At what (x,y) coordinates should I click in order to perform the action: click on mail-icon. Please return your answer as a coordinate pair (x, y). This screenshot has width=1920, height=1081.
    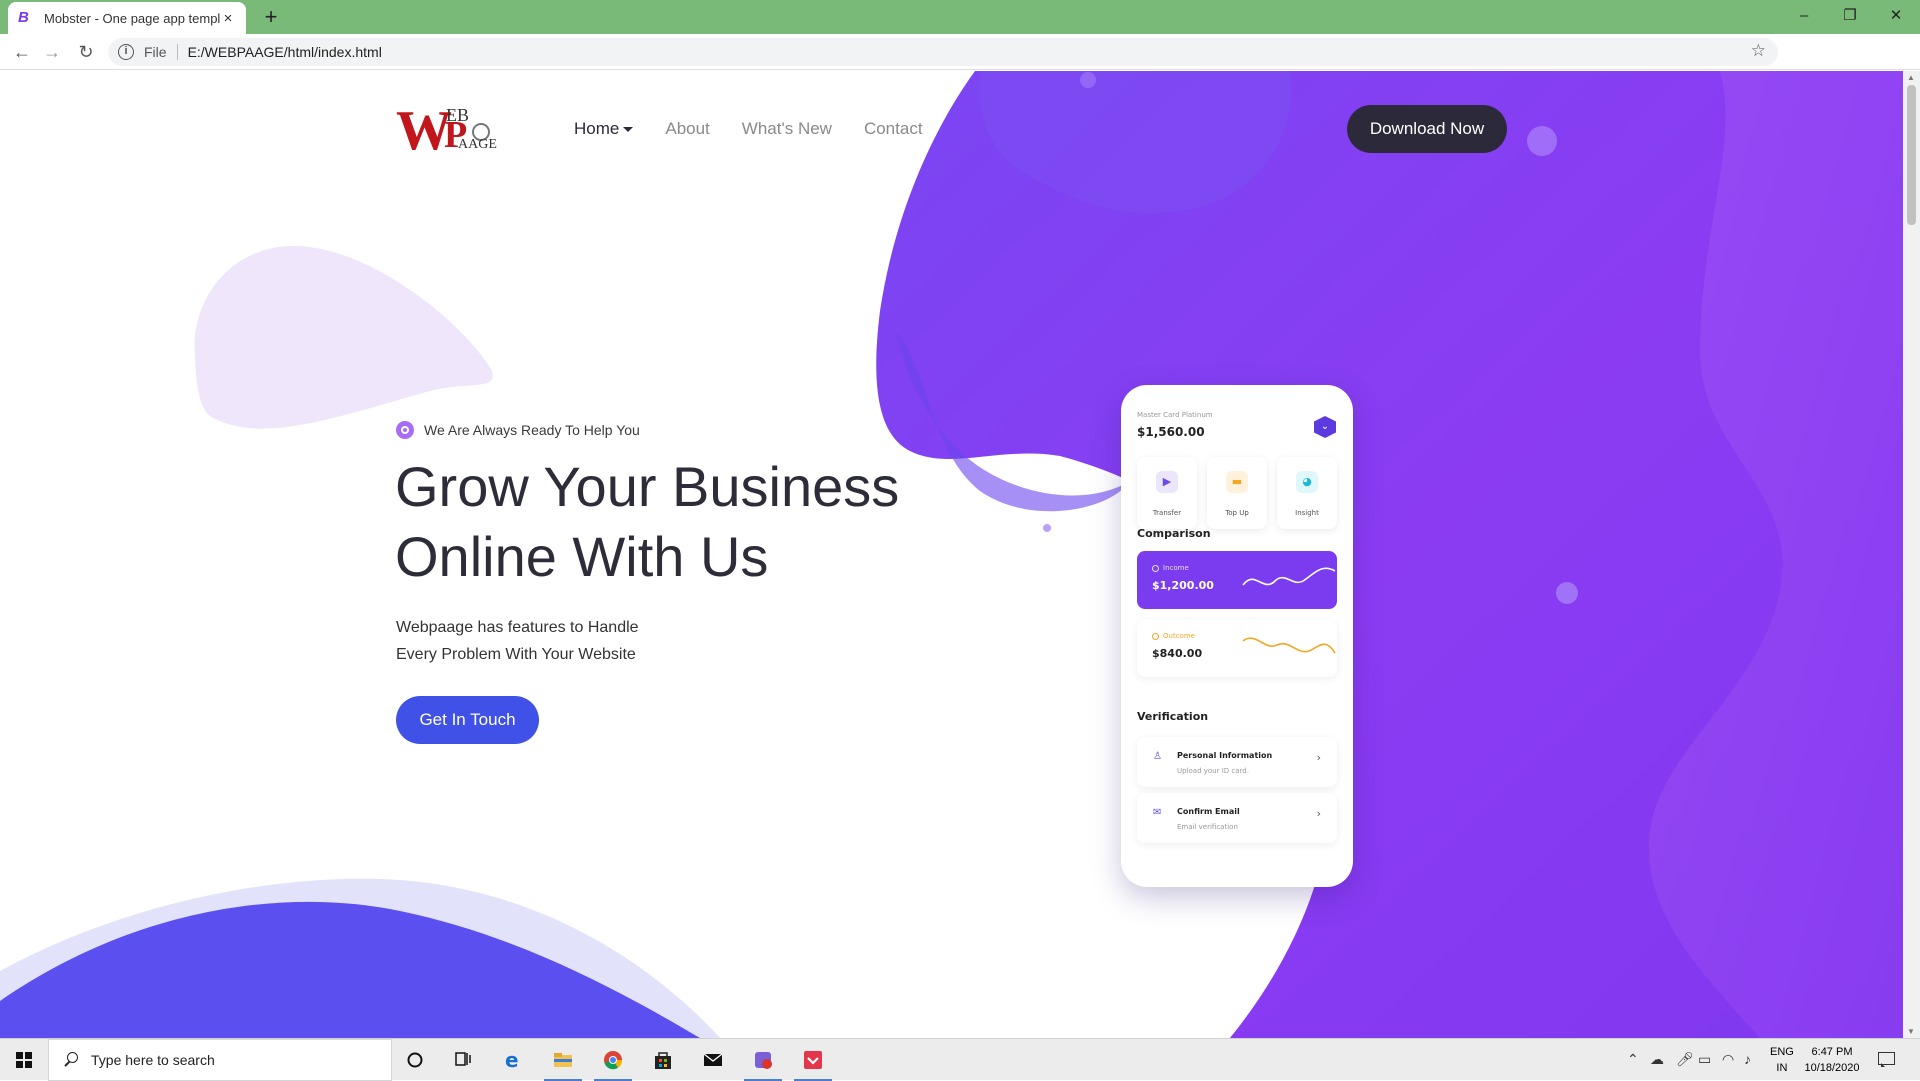
    Looking at the image, I should click on (713, 1059).